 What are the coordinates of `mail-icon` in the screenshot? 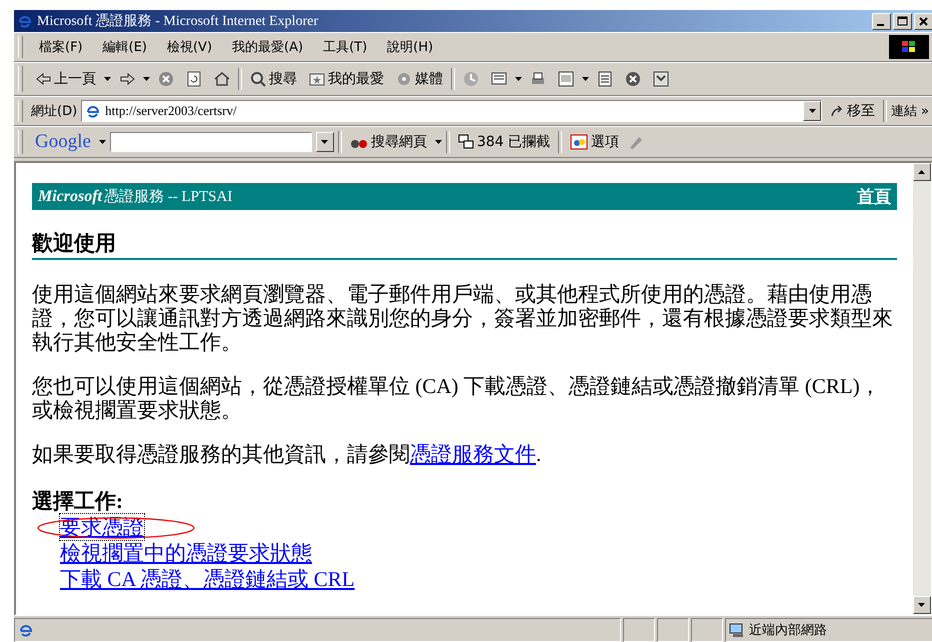 It's located at (499, 79).